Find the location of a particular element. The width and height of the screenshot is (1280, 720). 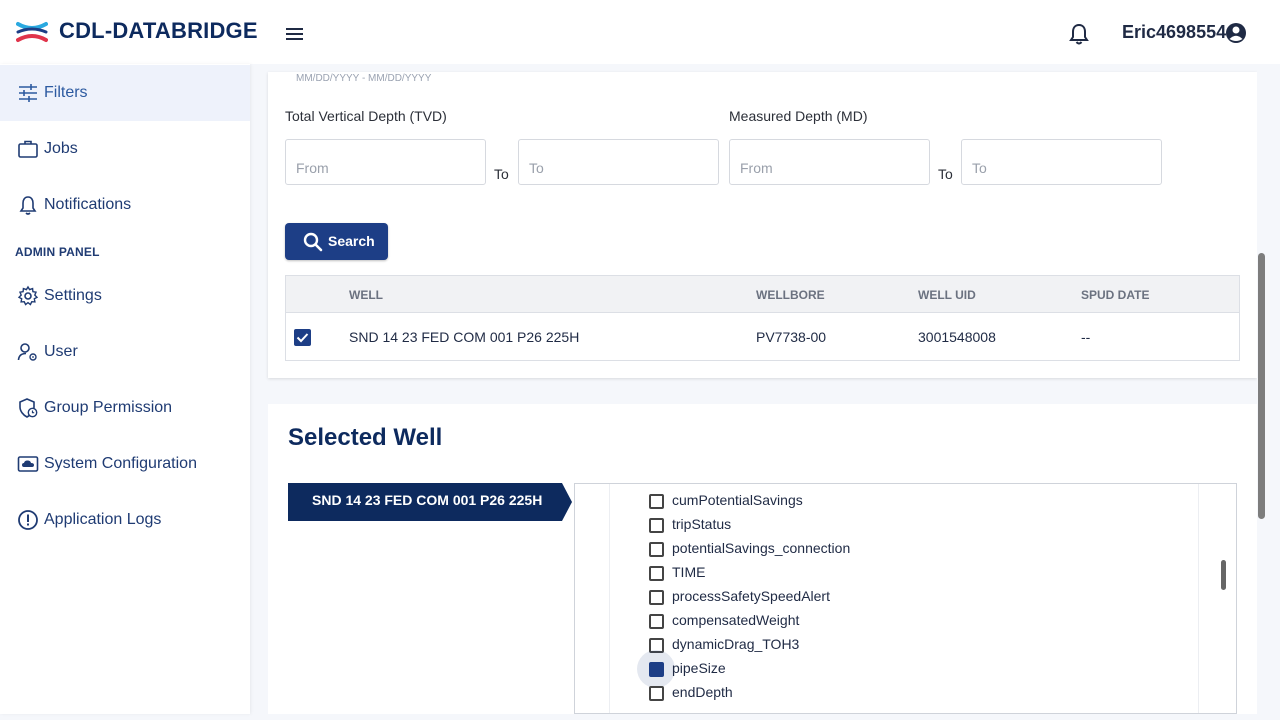

tvd-from-input is located at coordinates (385, 162).